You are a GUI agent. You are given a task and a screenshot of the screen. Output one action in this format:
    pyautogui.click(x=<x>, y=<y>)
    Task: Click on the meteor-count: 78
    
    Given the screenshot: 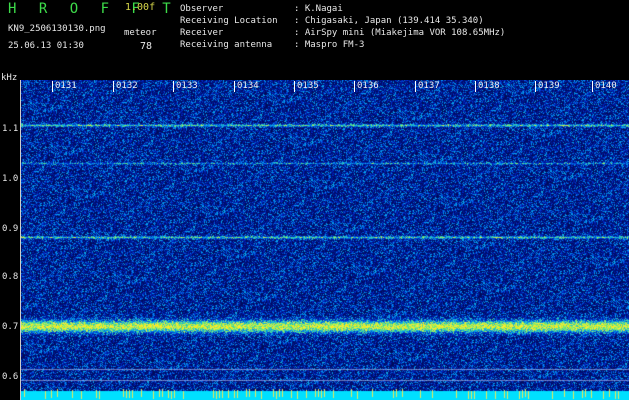 What is the action you would take?
    pyautogui.click(x=146, y=46)
    